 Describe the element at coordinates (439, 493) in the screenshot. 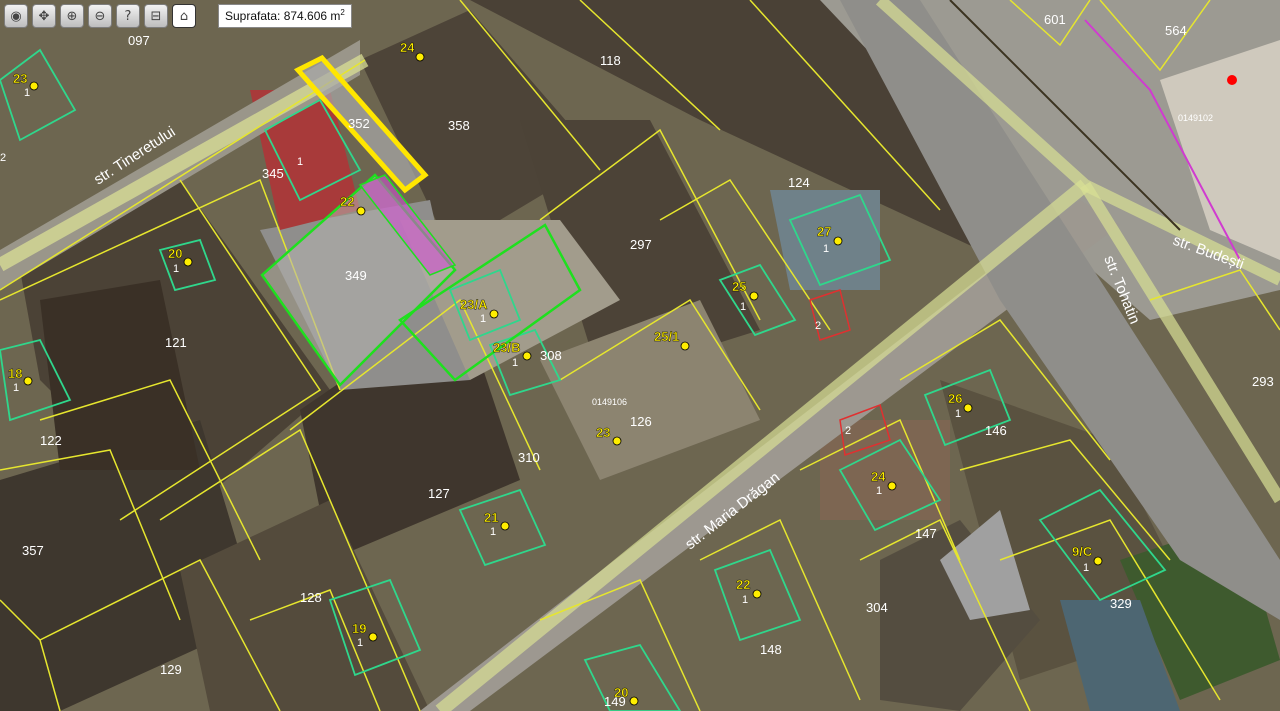

I see `parcel-label: 127` at that location.